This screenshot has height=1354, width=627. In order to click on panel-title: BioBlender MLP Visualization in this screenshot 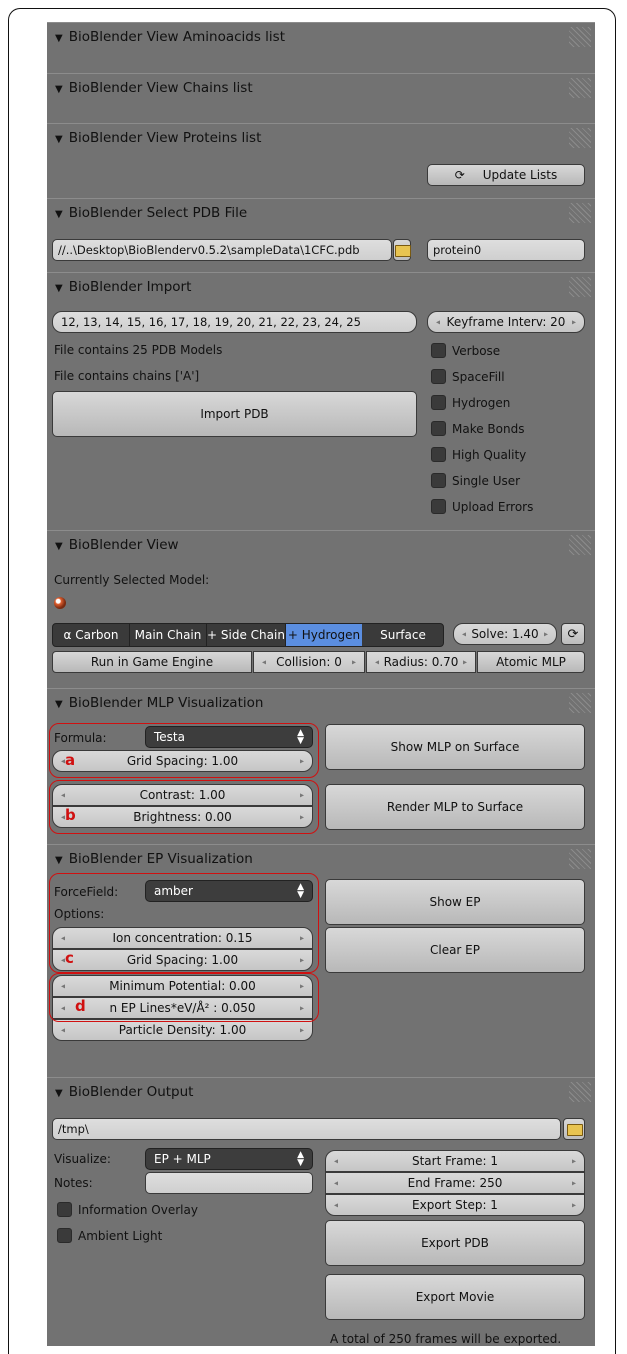, I will do `click(166, 703)`.